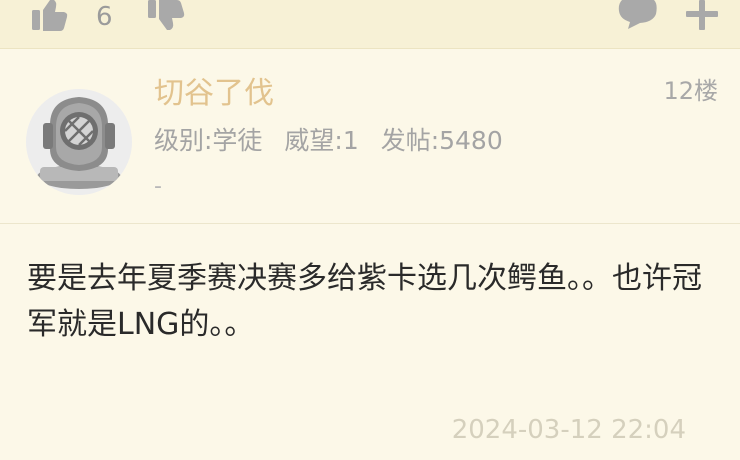 This screenshot has width=740, height=460. I want to click on diving-helmet-icon, so click(79, 142).